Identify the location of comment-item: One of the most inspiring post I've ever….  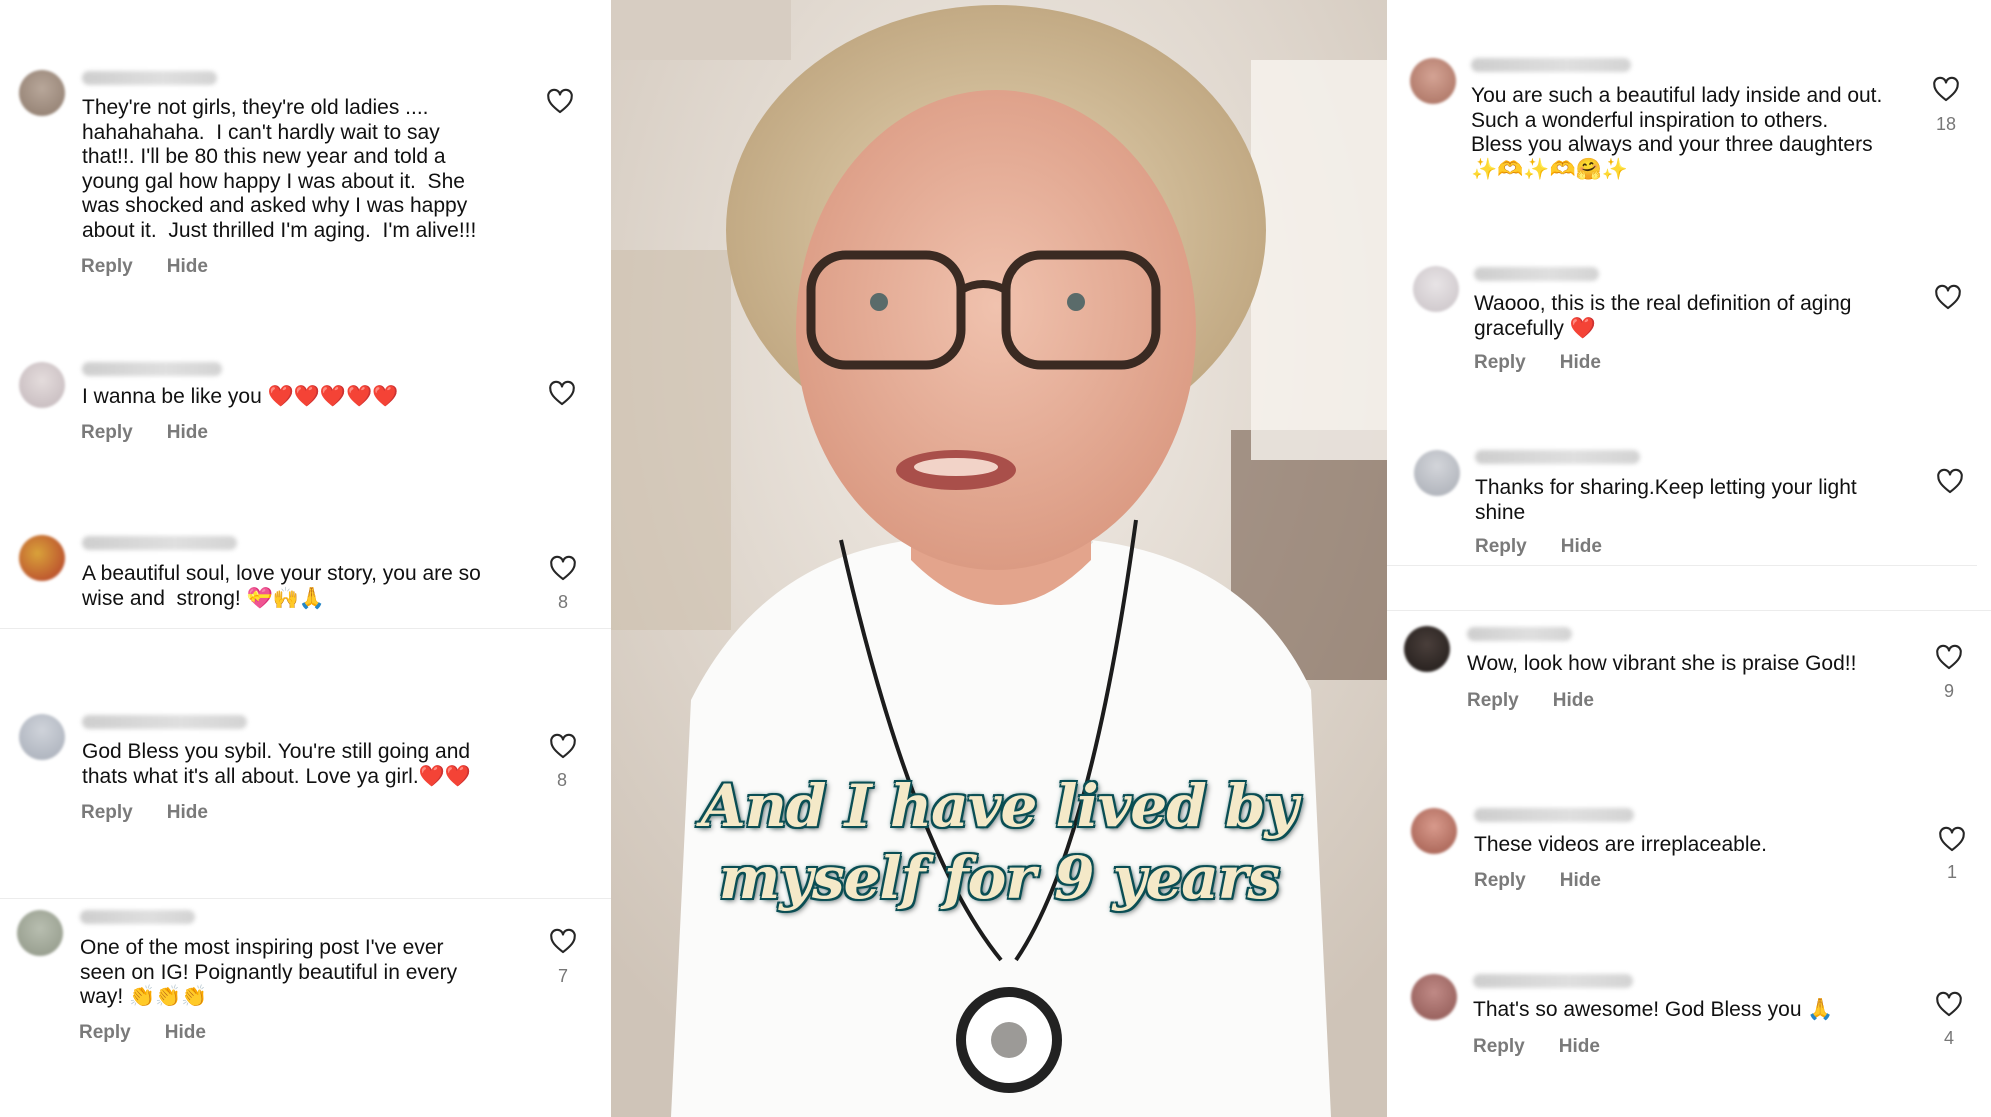
(305, 975).